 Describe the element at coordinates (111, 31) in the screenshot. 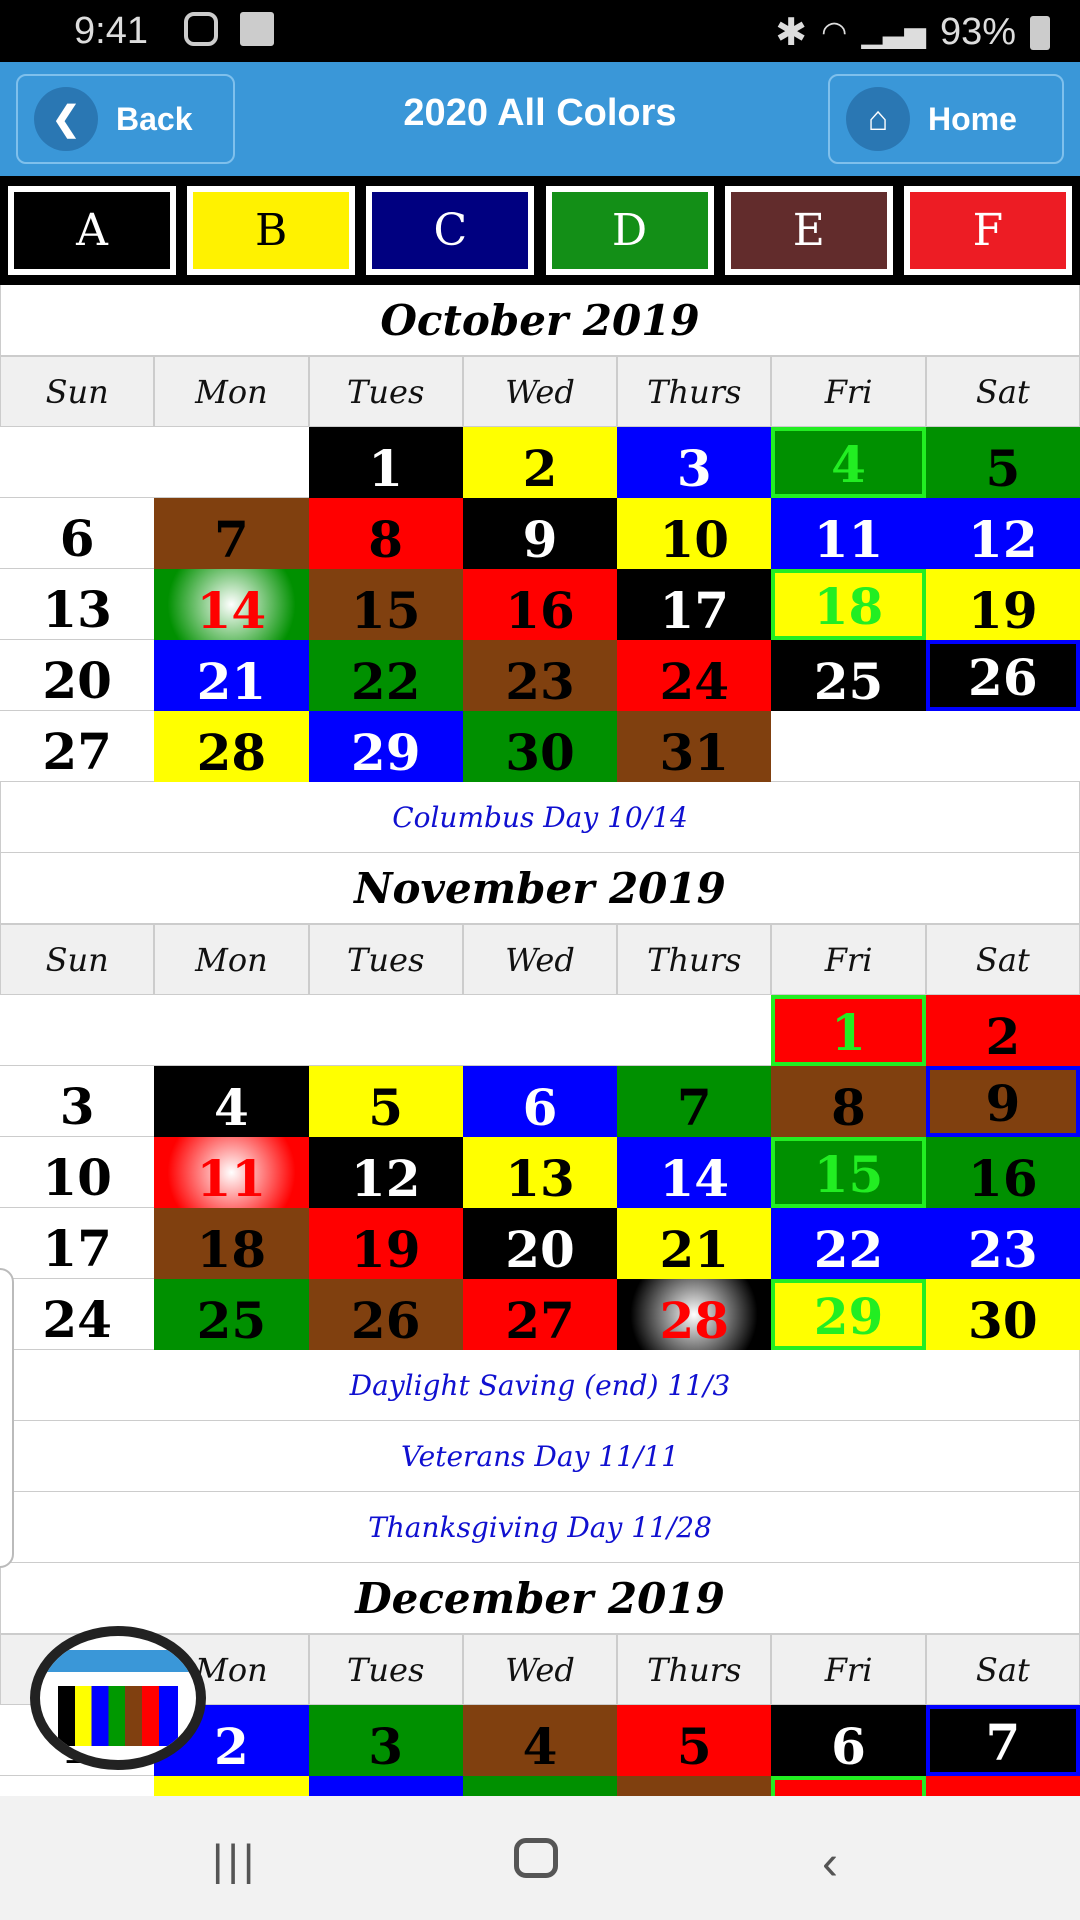

I see `clock: 9:41` at that location.